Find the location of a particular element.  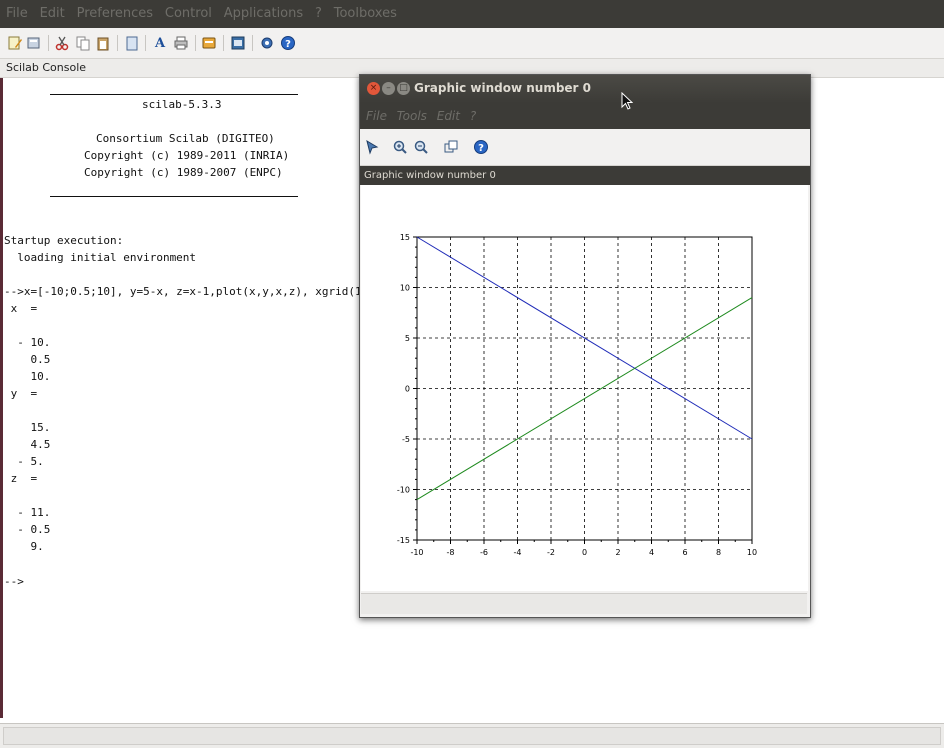

copy-icon is located at coordinates (83, 43).